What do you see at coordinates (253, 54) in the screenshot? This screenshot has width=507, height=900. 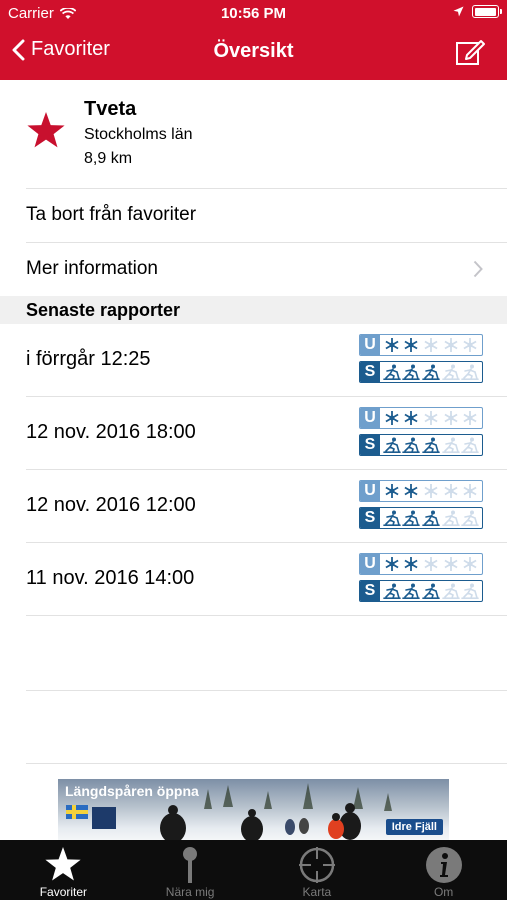 I see `navigation-bar: Favoriter Översikt` at bounding box center [253, 54].